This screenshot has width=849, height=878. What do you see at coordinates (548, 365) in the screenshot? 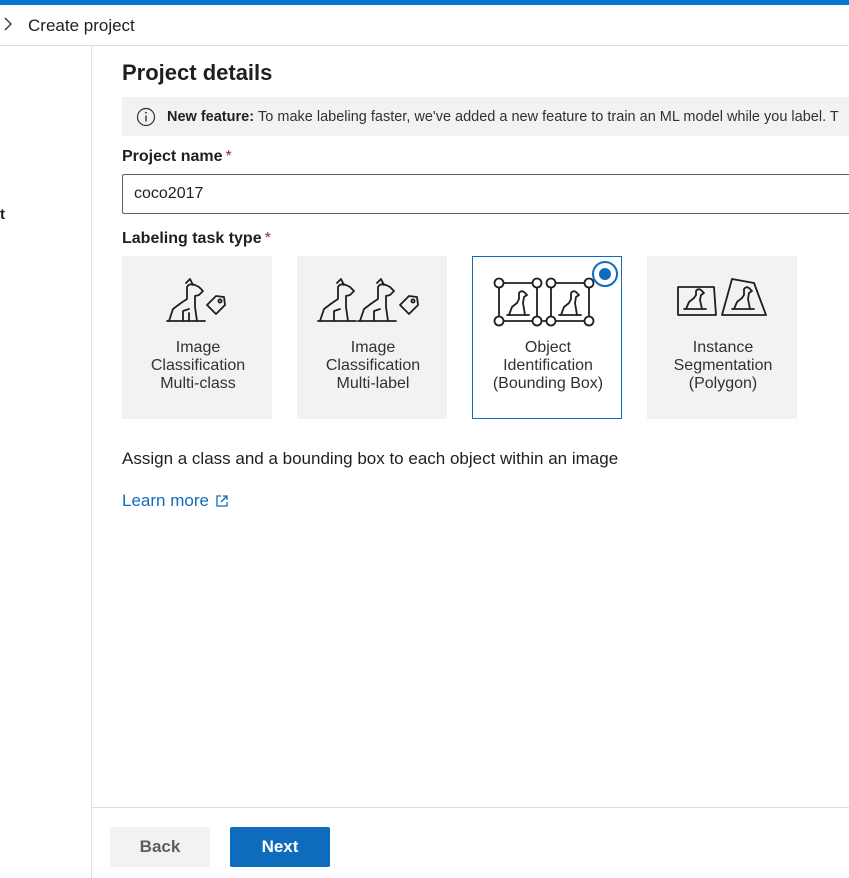
I see `task-option-label: Object Identification (Bounding Box)` at bounding box center [548, 365].